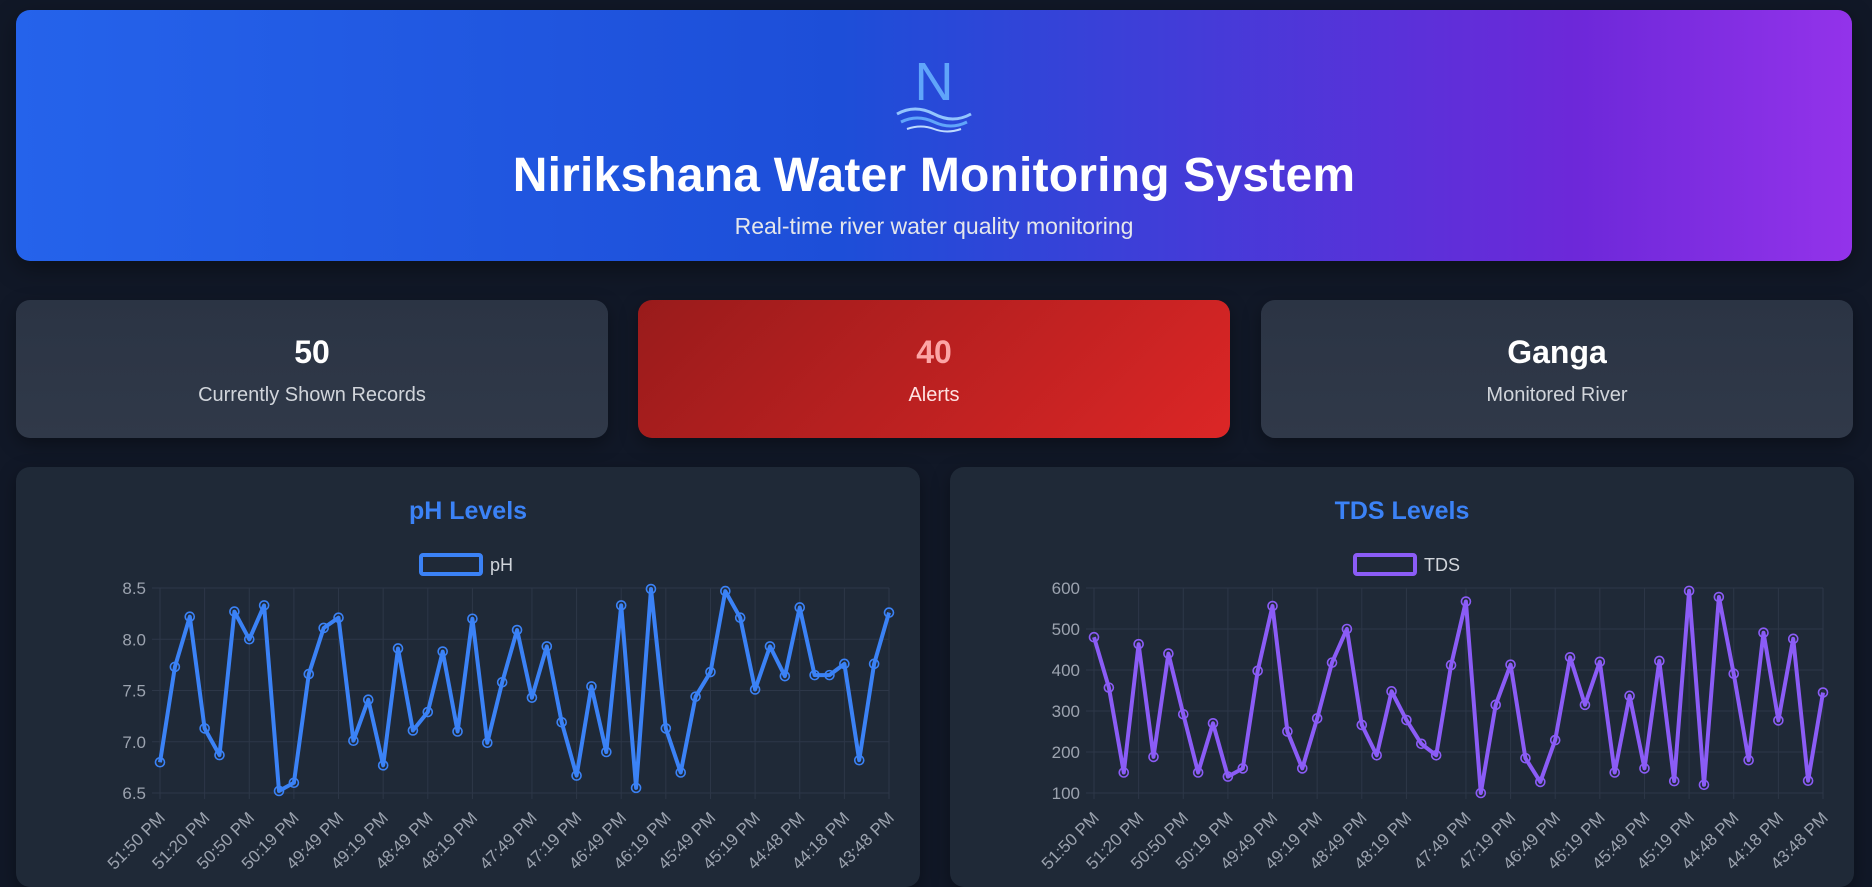  I want to click on tds-series-line, so click(1458, 691).